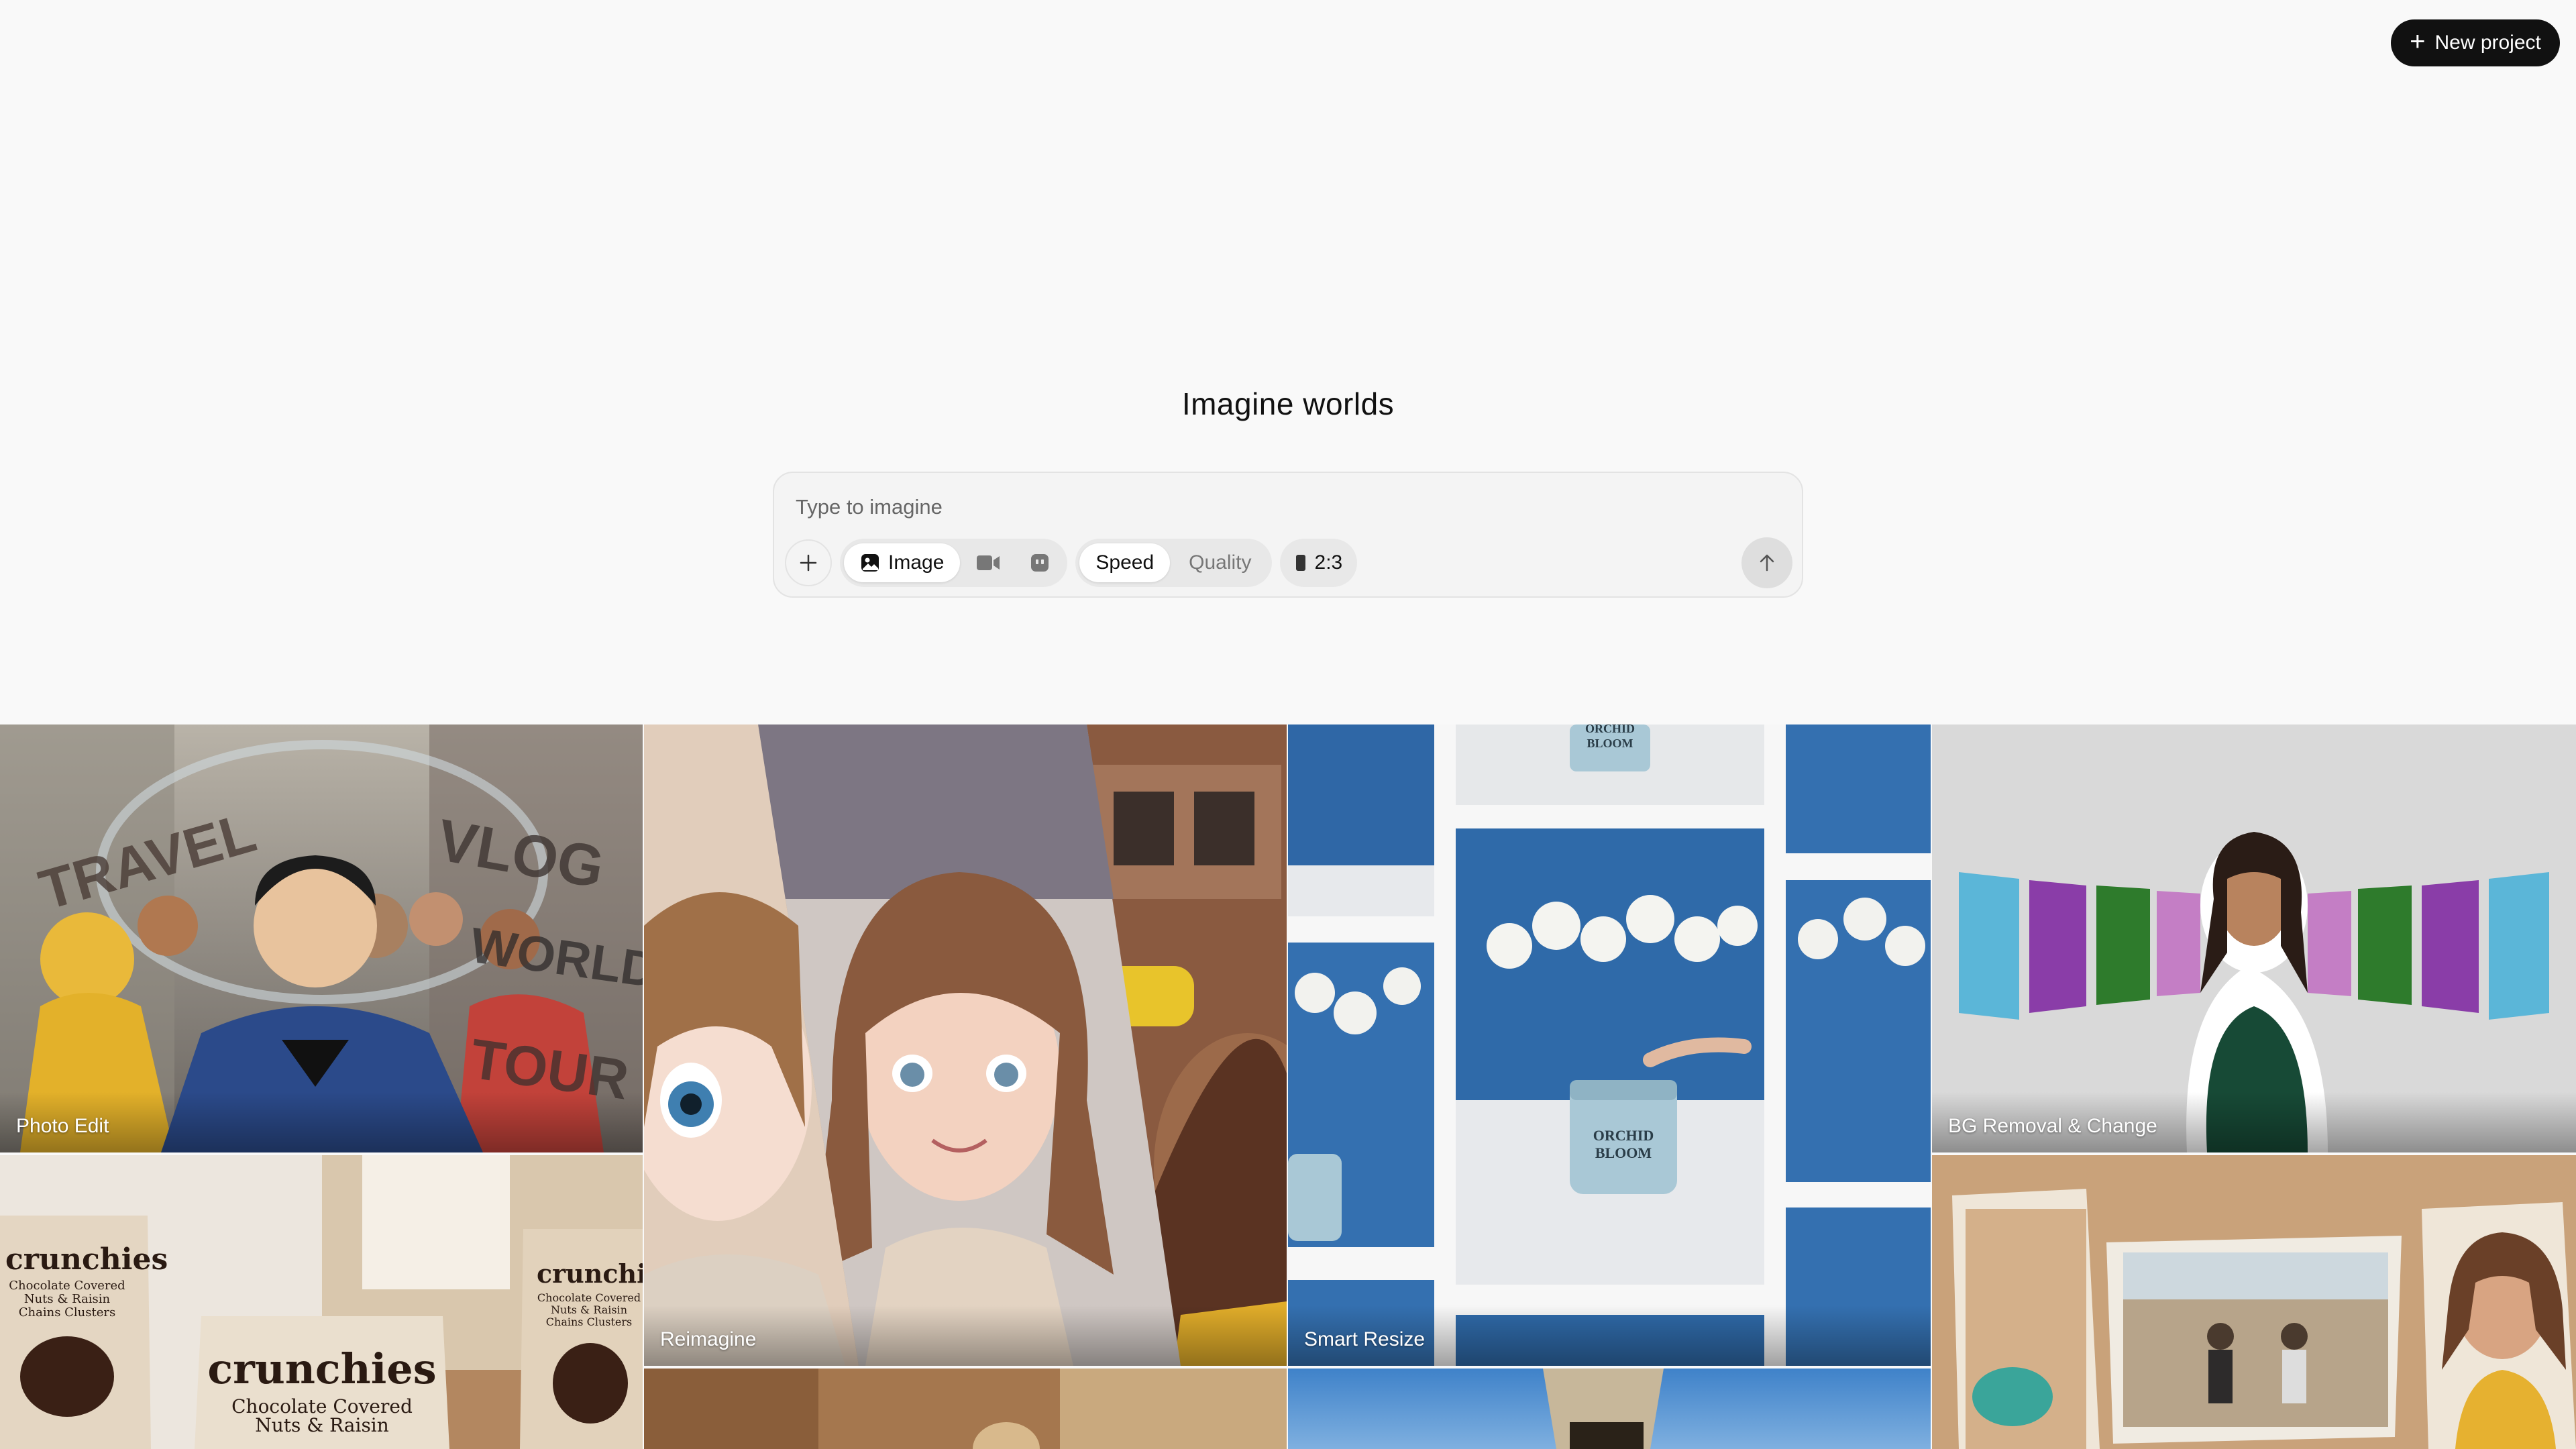  I want to click on tile-label: Photo Edit, so click(62, 1126).